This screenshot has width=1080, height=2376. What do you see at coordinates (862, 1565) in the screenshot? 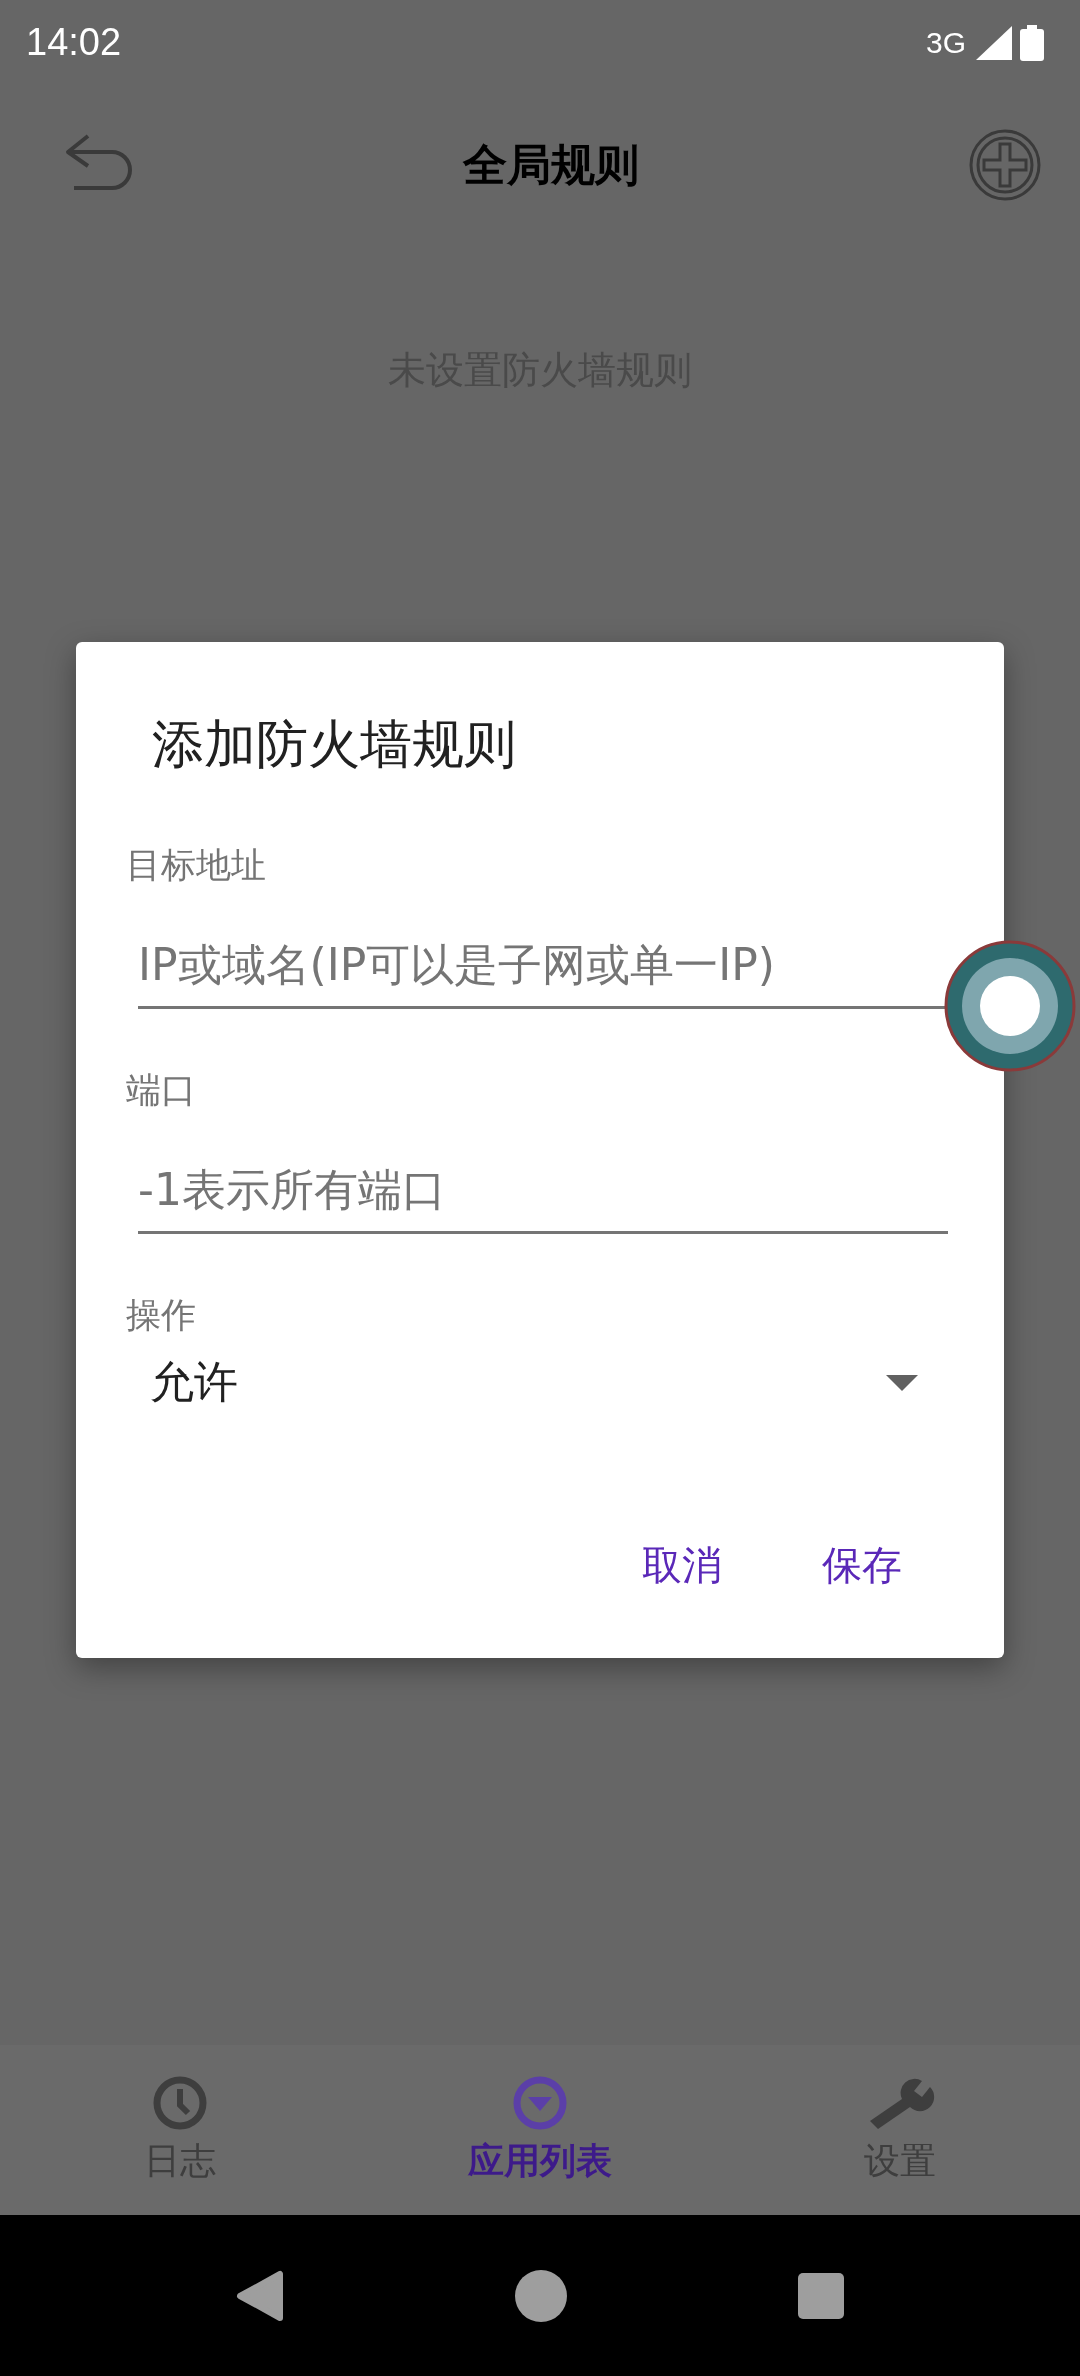
I see `dialog-button: 保存` at bounding box center [862, 1565].